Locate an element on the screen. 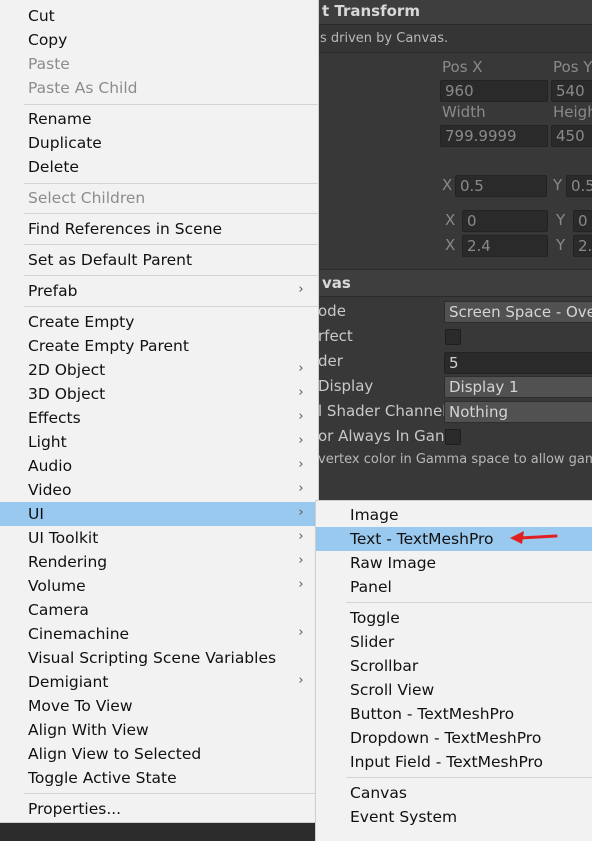  render-mode-label: ode is located at coordinates (332, 311).